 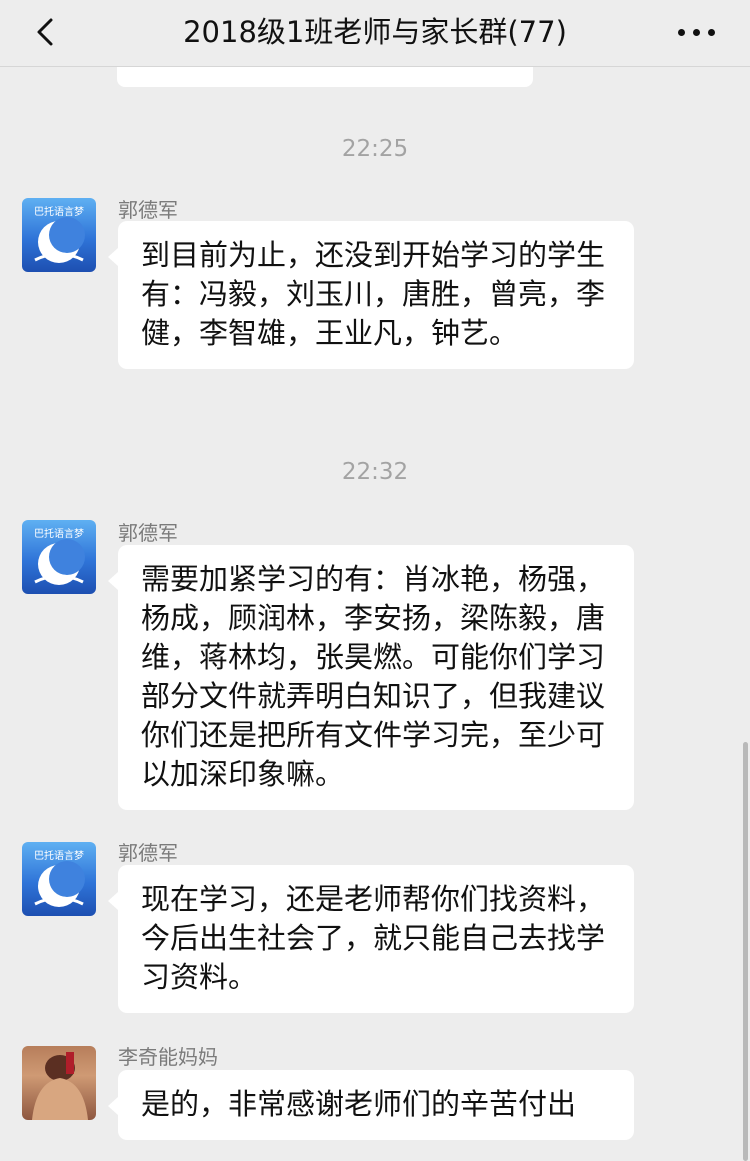 I want to click on previous-message-bubble, so click(x=325, y=76).